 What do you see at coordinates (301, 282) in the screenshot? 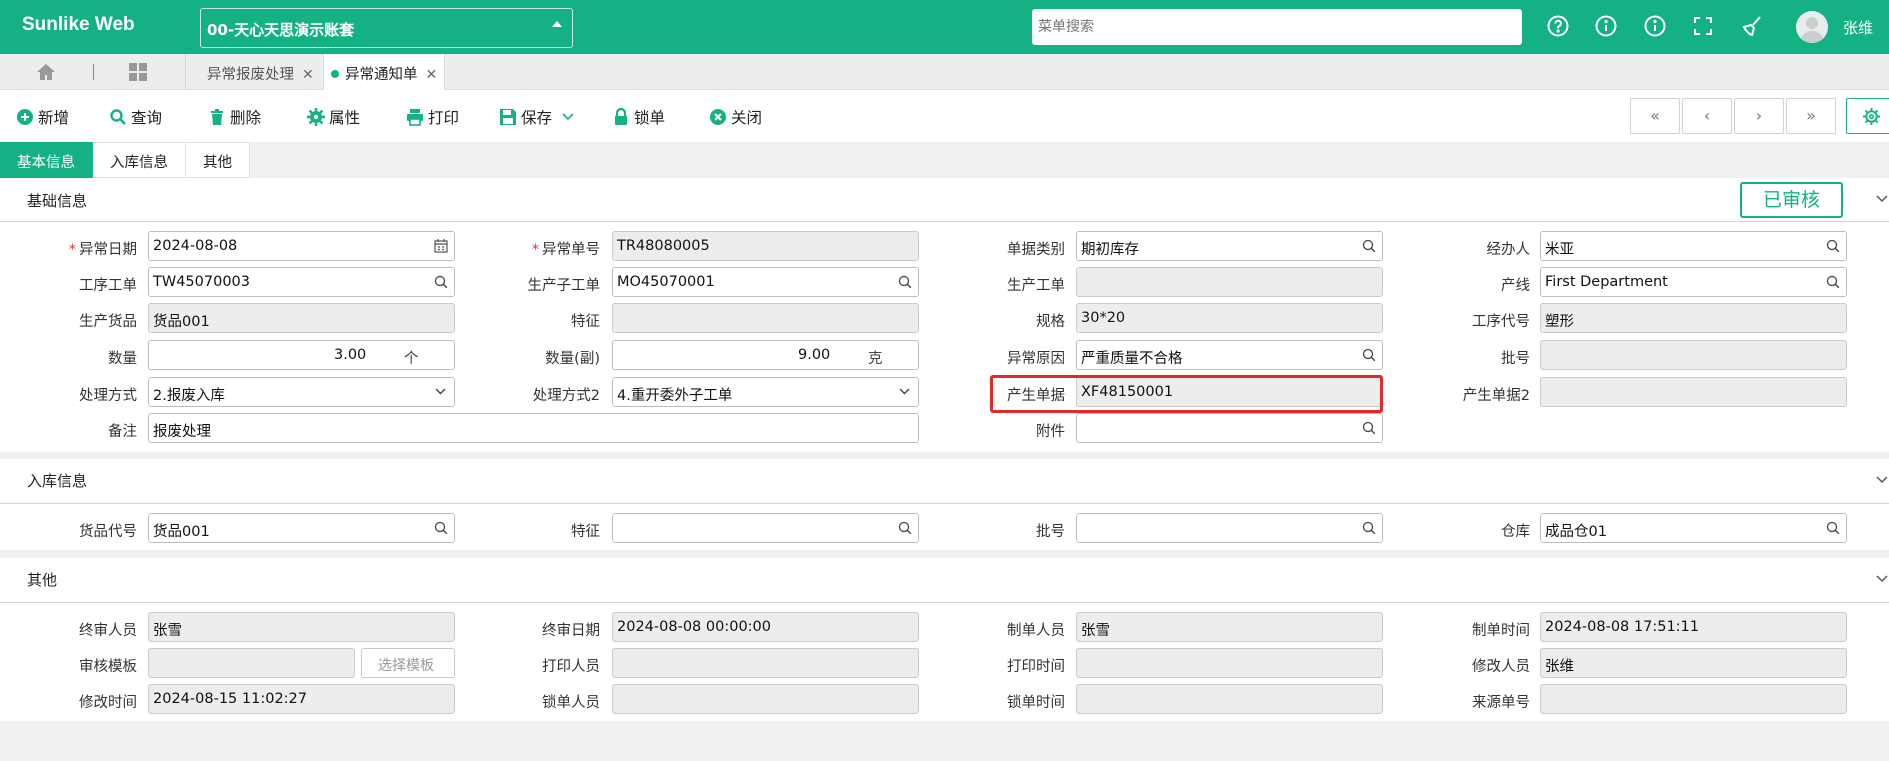
I see `process-order-field: TW45070003` at bounding box center [301, 282].